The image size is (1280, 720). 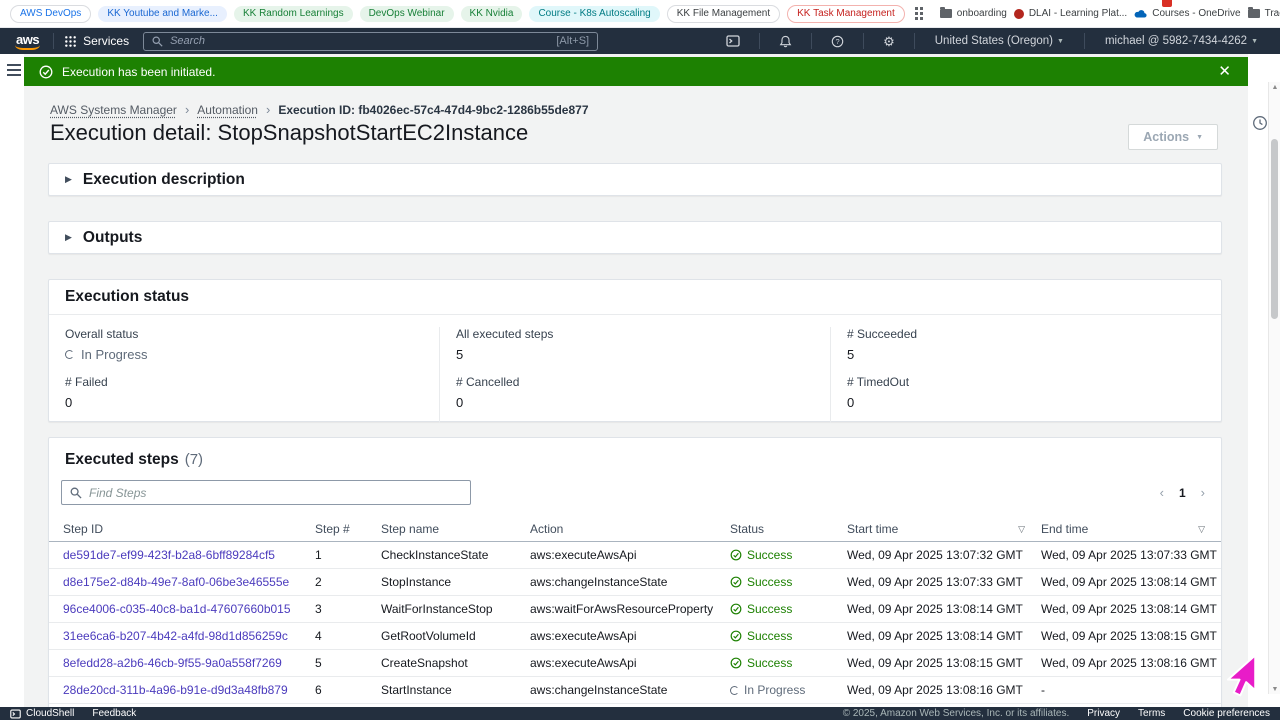 I want to click on account-menu: michael @ 5982-7434-4262 ▼, so click(x=1181, y=41).